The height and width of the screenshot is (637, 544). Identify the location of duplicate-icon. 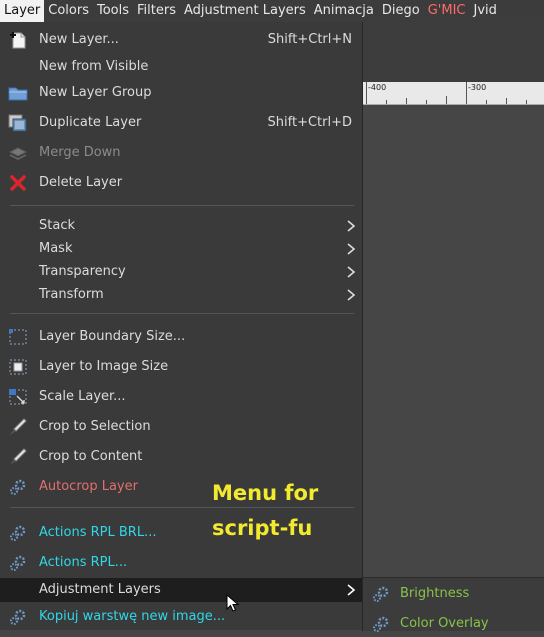
(18, 123).